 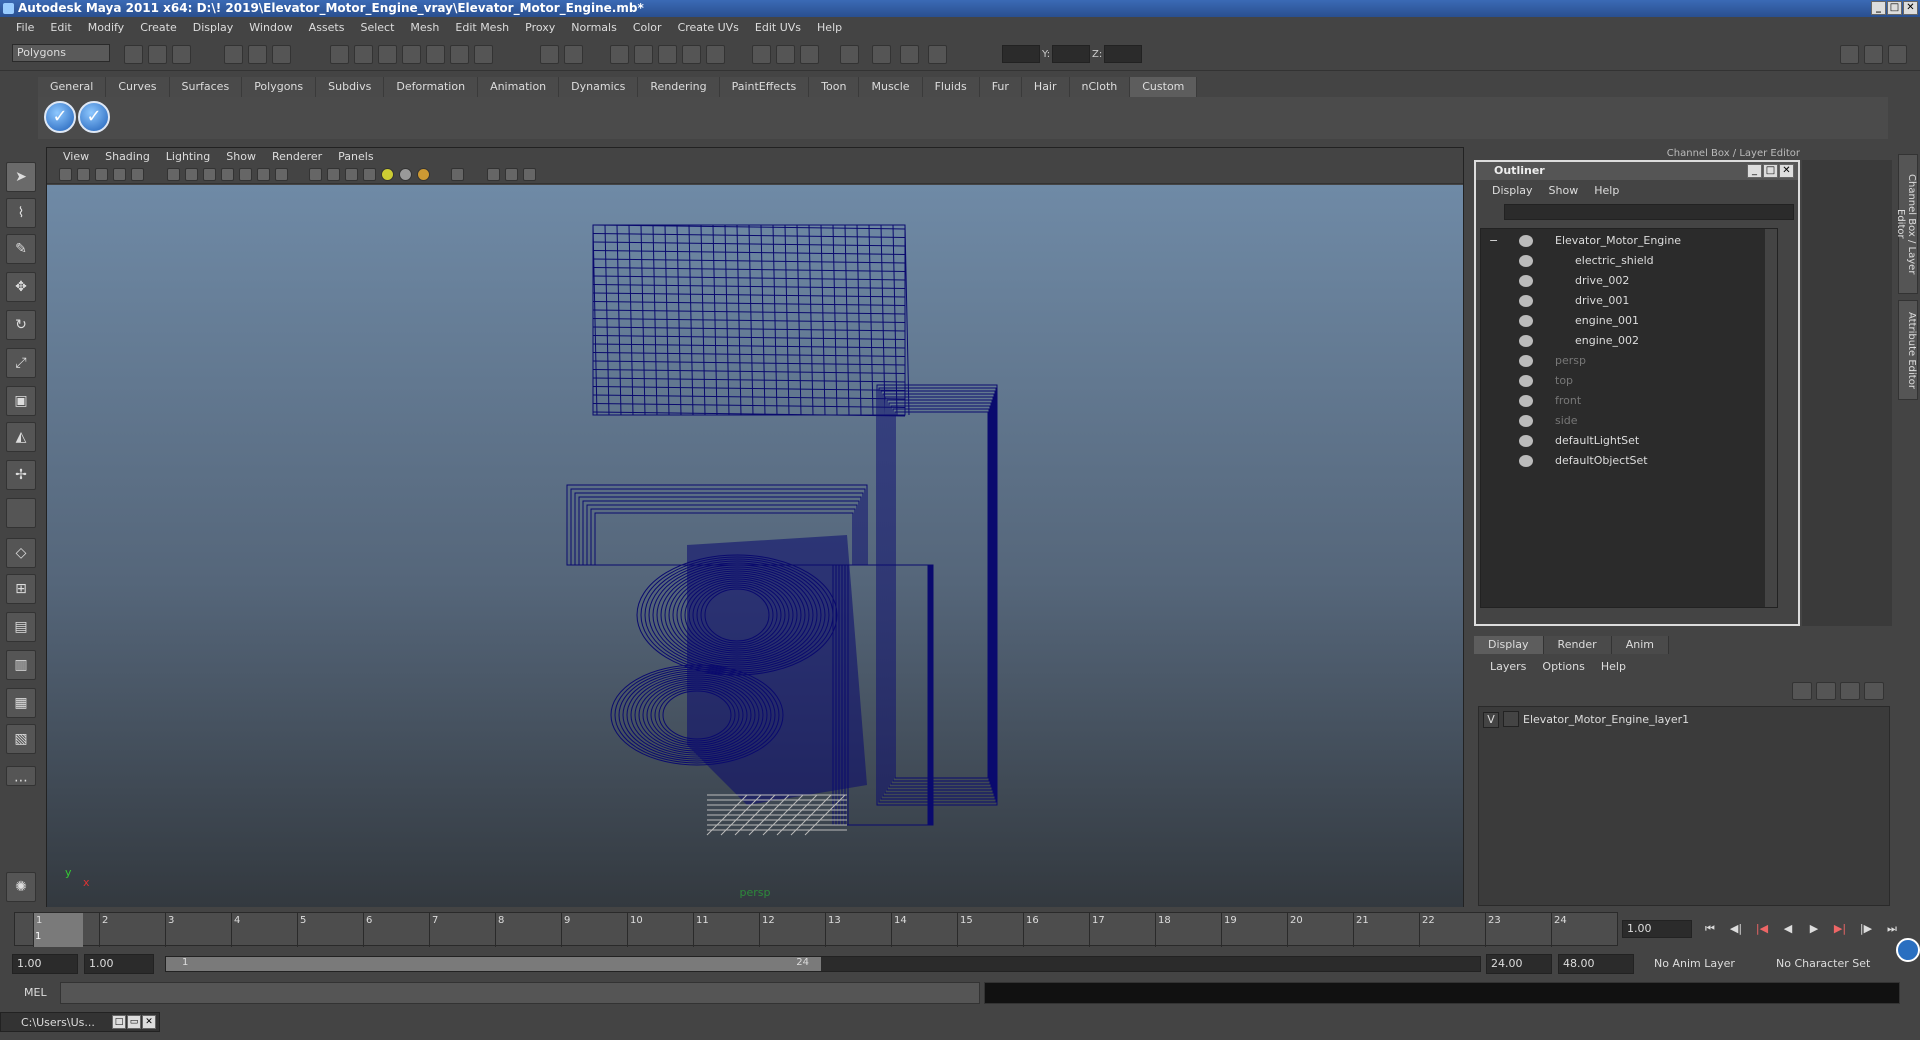 What do you see at coordinates (667, 54) in the screenshot?
I see `render-settings-icon` at bounding box center [667, 54].